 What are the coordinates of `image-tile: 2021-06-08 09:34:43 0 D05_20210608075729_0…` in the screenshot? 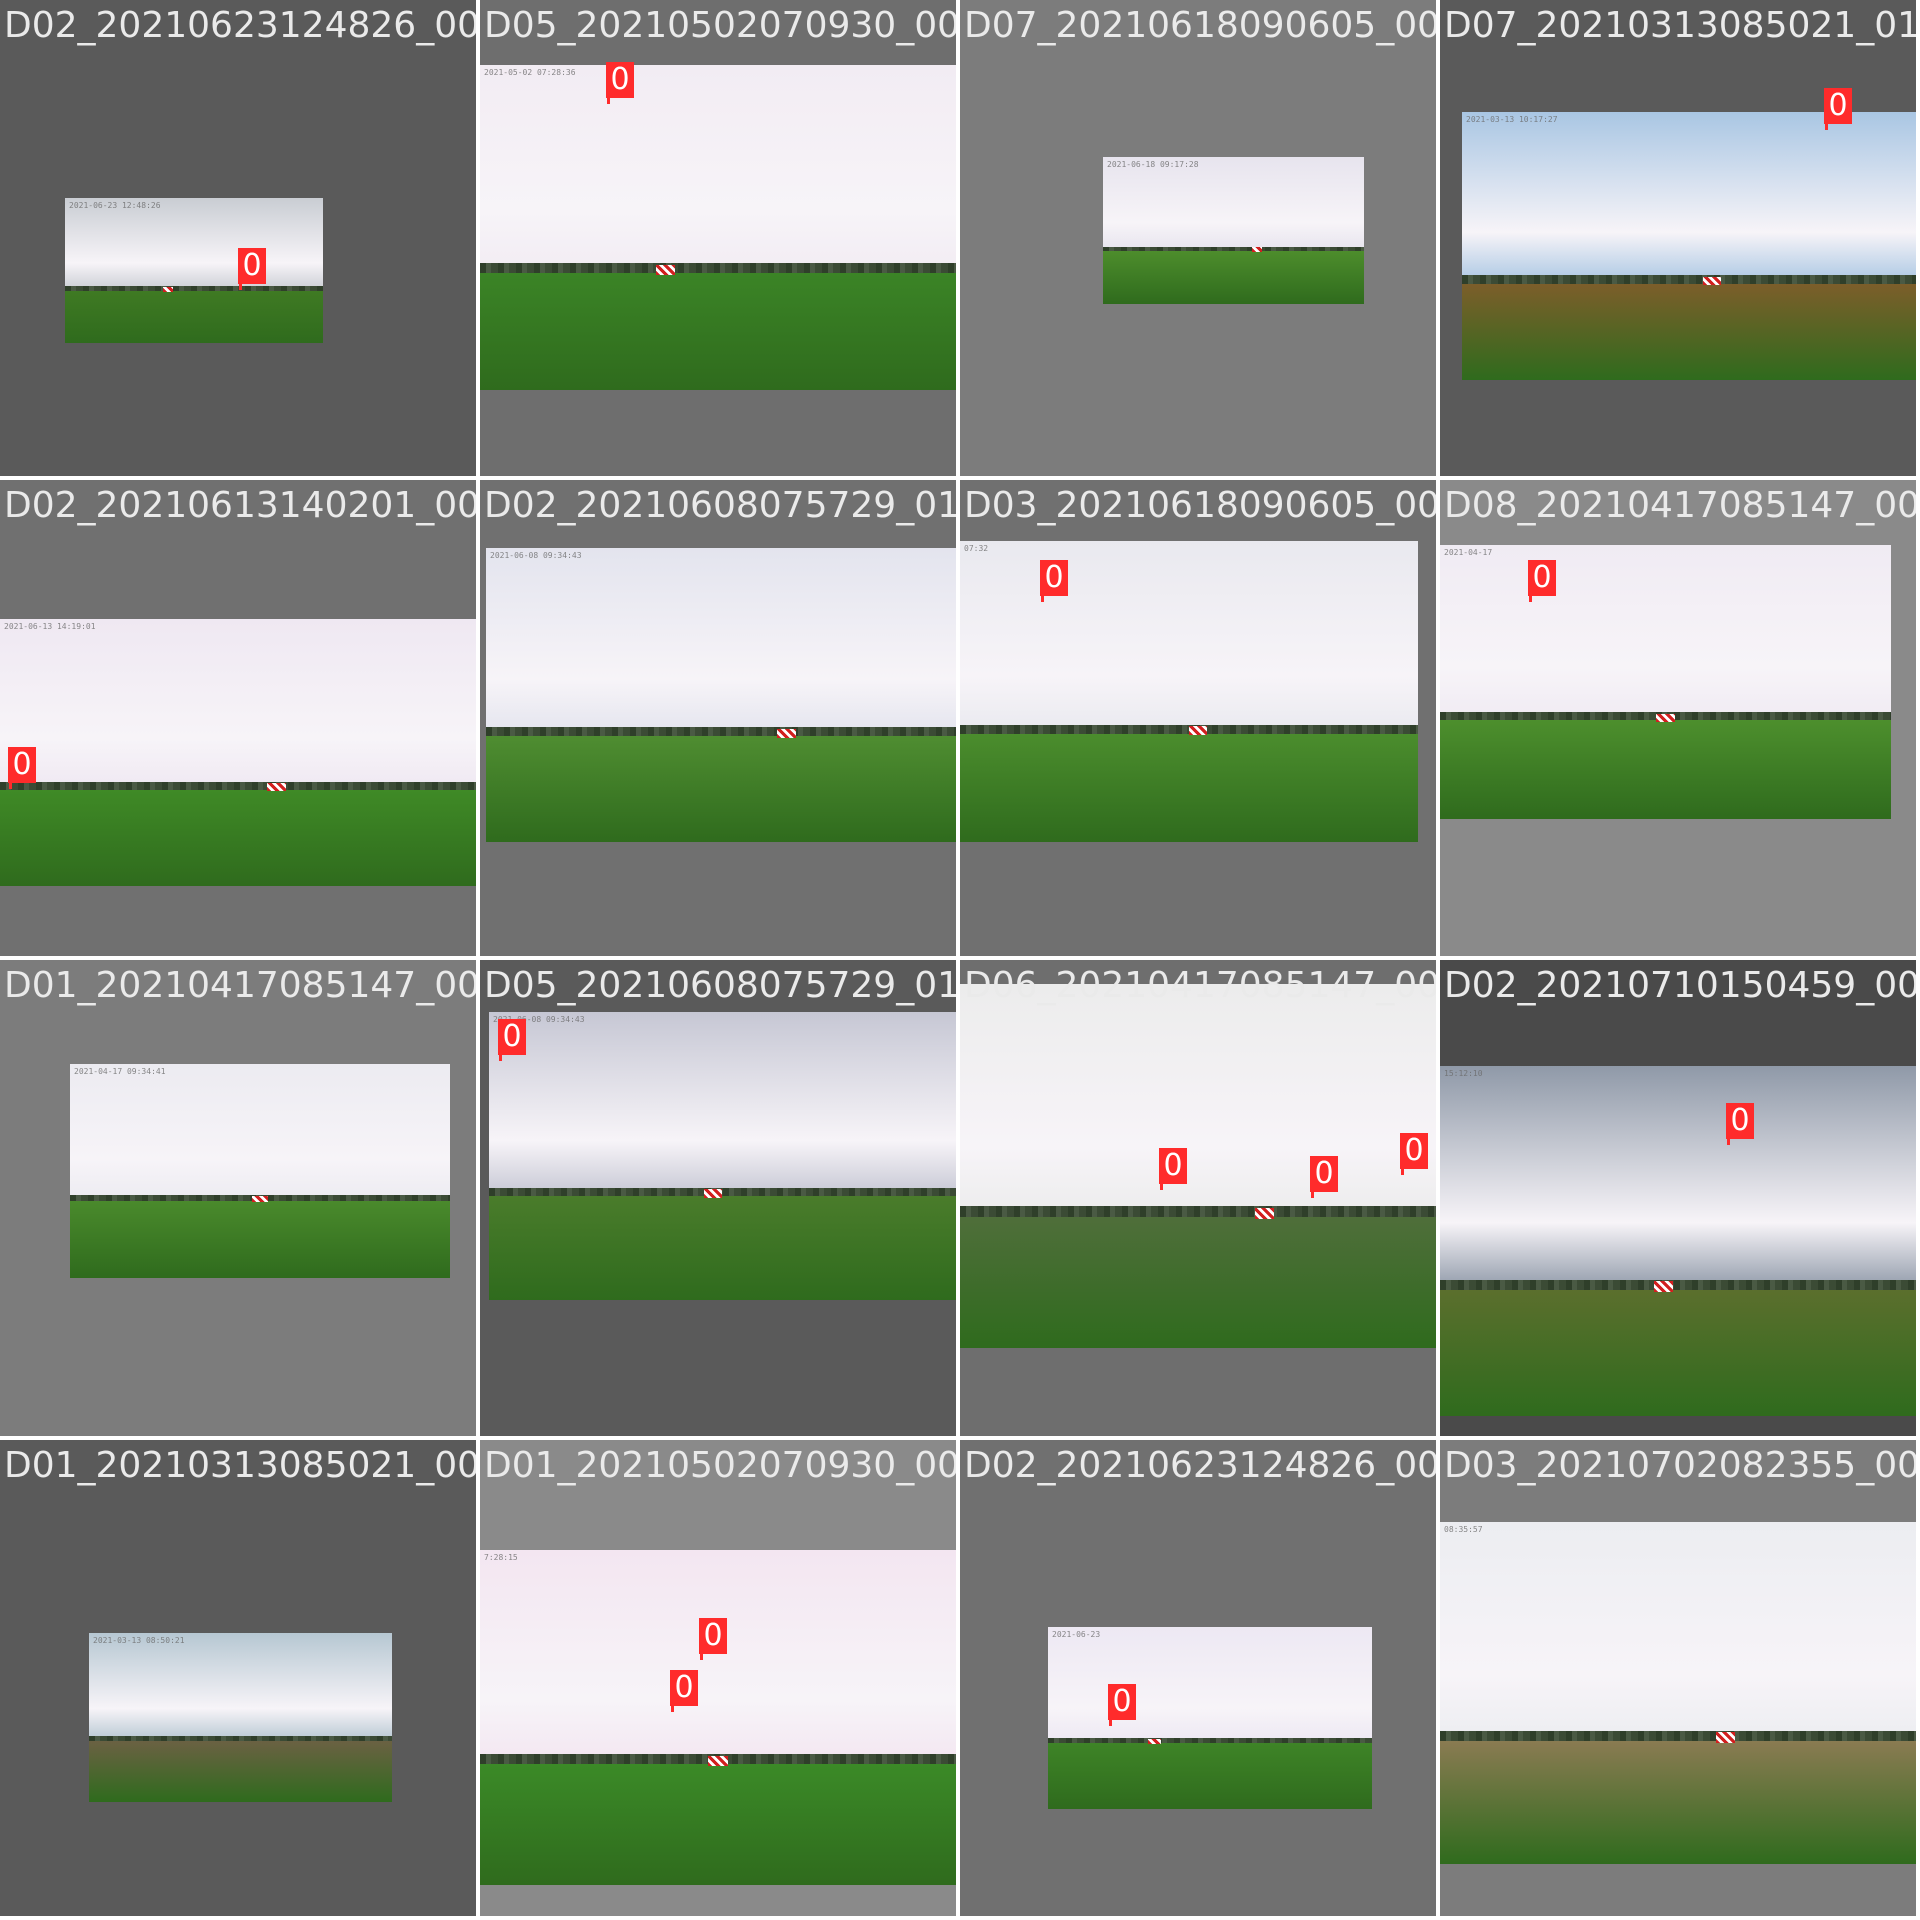 It's located at (718, 1198).